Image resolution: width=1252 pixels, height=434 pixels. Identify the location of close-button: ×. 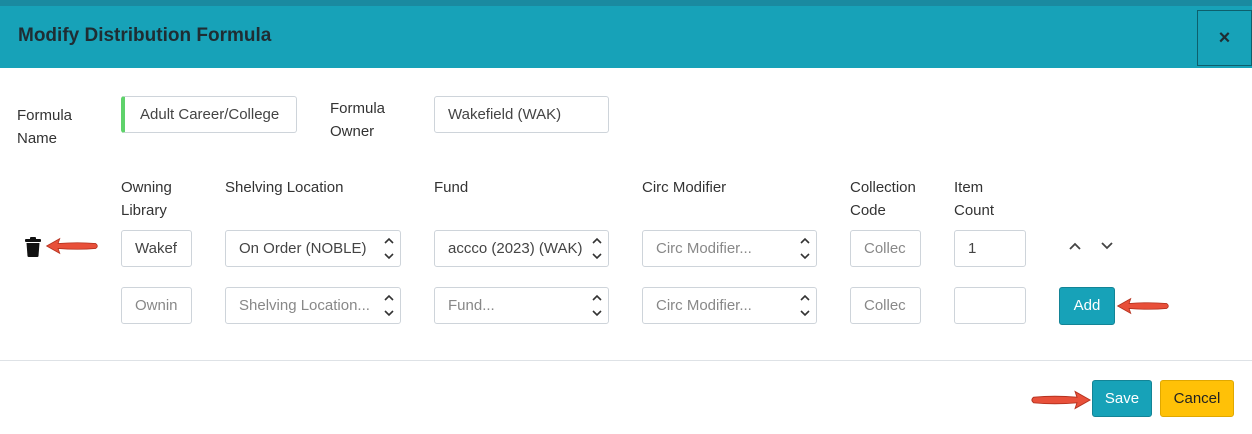
(1224, 38).